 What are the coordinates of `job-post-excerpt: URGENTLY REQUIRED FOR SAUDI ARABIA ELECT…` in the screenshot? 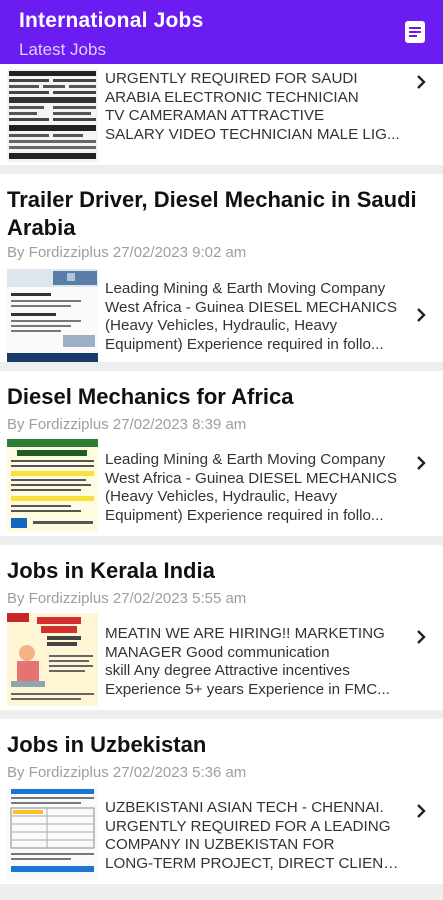 It's located at (252, 106).